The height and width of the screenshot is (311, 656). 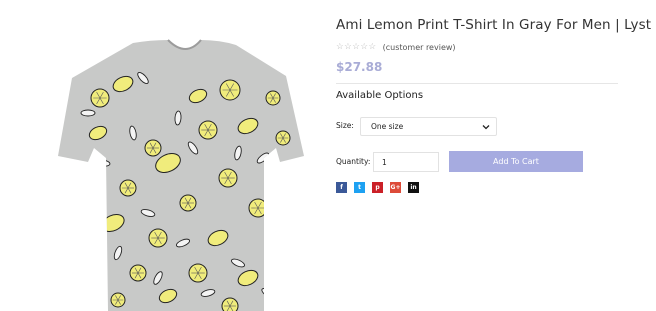 I want to click on review-link: (customer review), so click(x=419, y=47).